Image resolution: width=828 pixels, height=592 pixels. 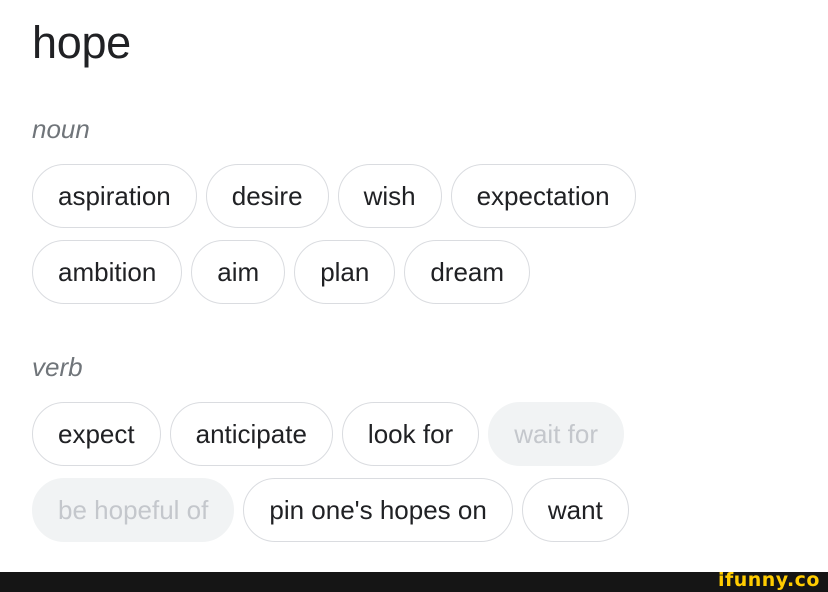 I want to click on noun-synonyms-row-2: ambition aim plan dream, so click(x=281, y=272).